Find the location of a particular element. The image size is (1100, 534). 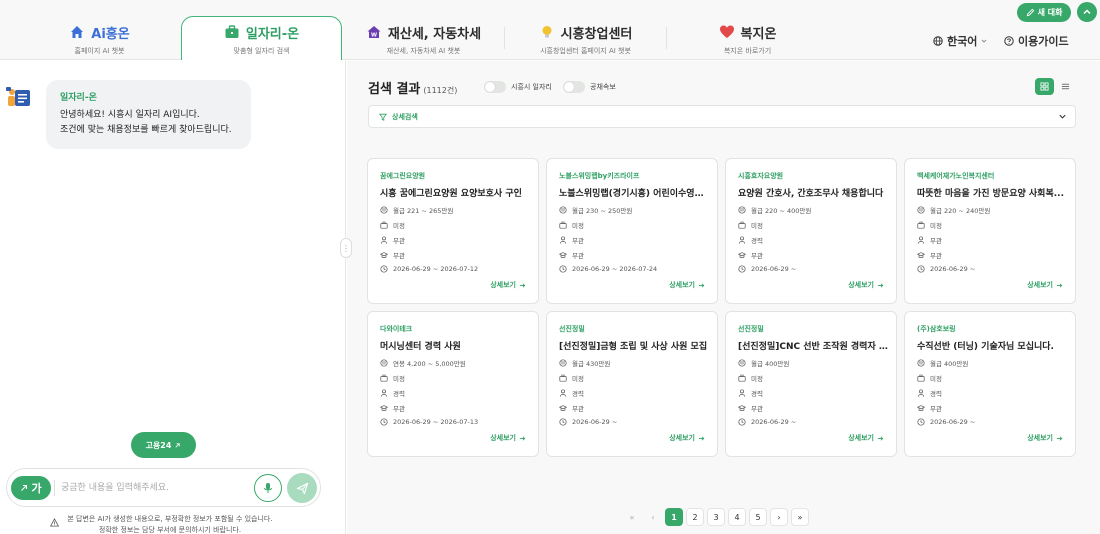

guide-button: 이용가이드 is located at coordinates (1036, 41).